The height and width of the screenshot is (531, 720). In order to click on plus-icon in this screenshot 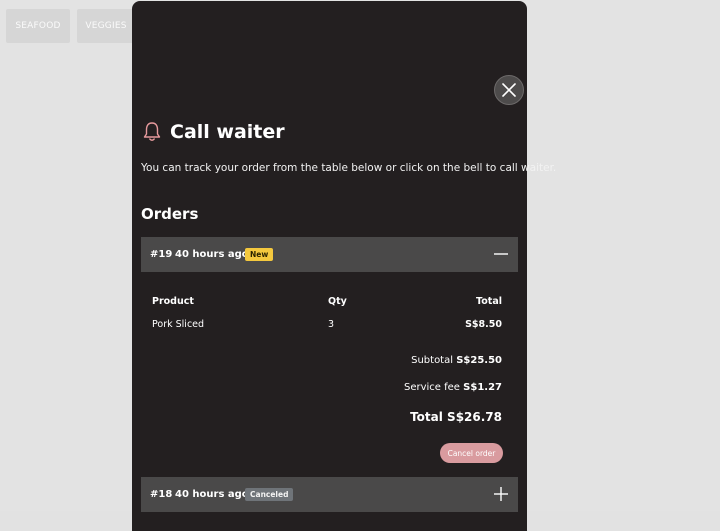, I will do `click(501, 494)`.